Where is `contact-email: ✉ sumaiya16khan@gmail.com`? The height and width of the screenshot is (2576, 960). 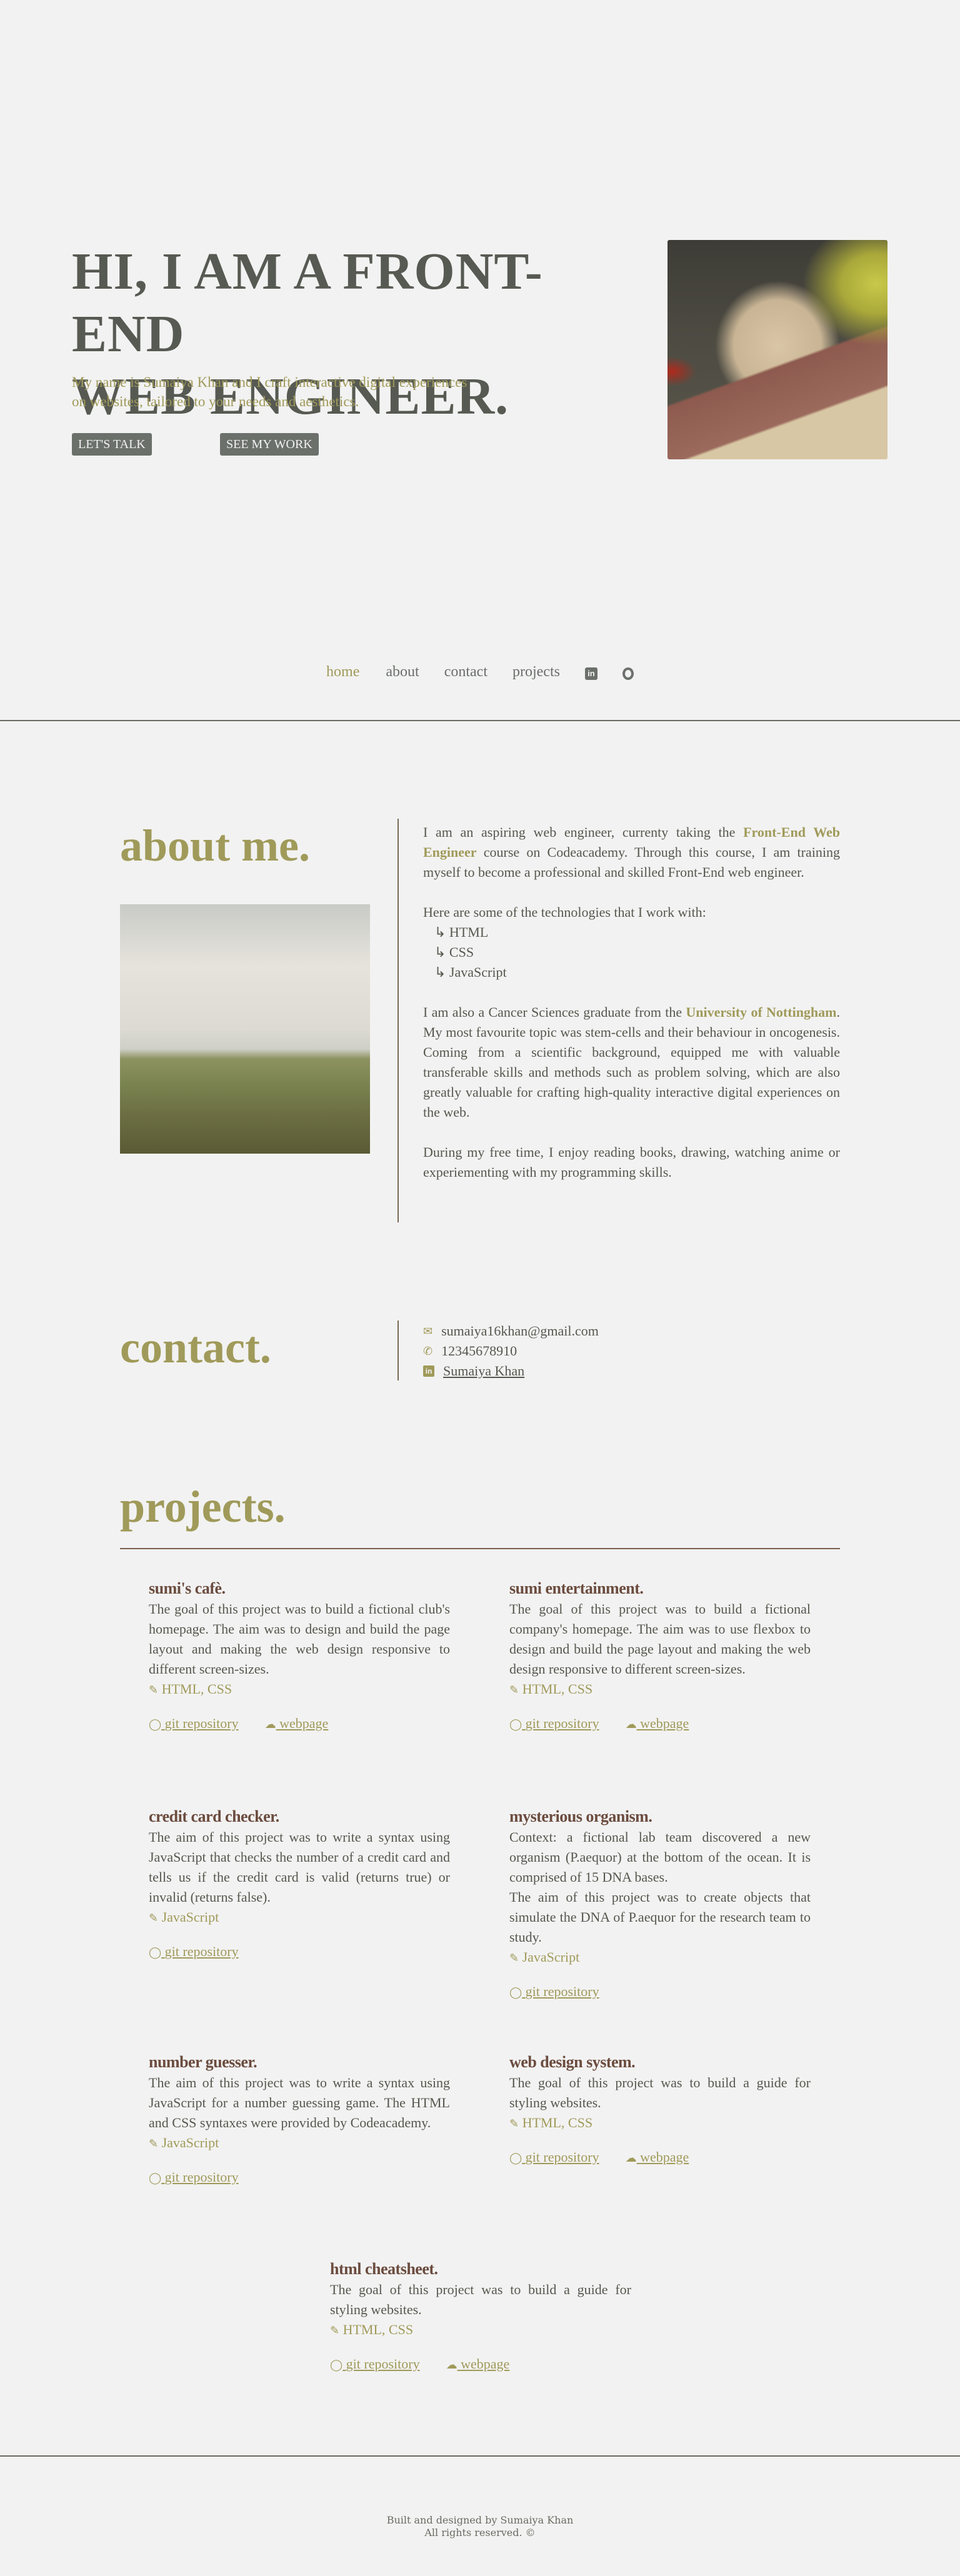 contact-email: ✉ sumaiya16khan@gmail.com is located at coordinates (511, 1331).